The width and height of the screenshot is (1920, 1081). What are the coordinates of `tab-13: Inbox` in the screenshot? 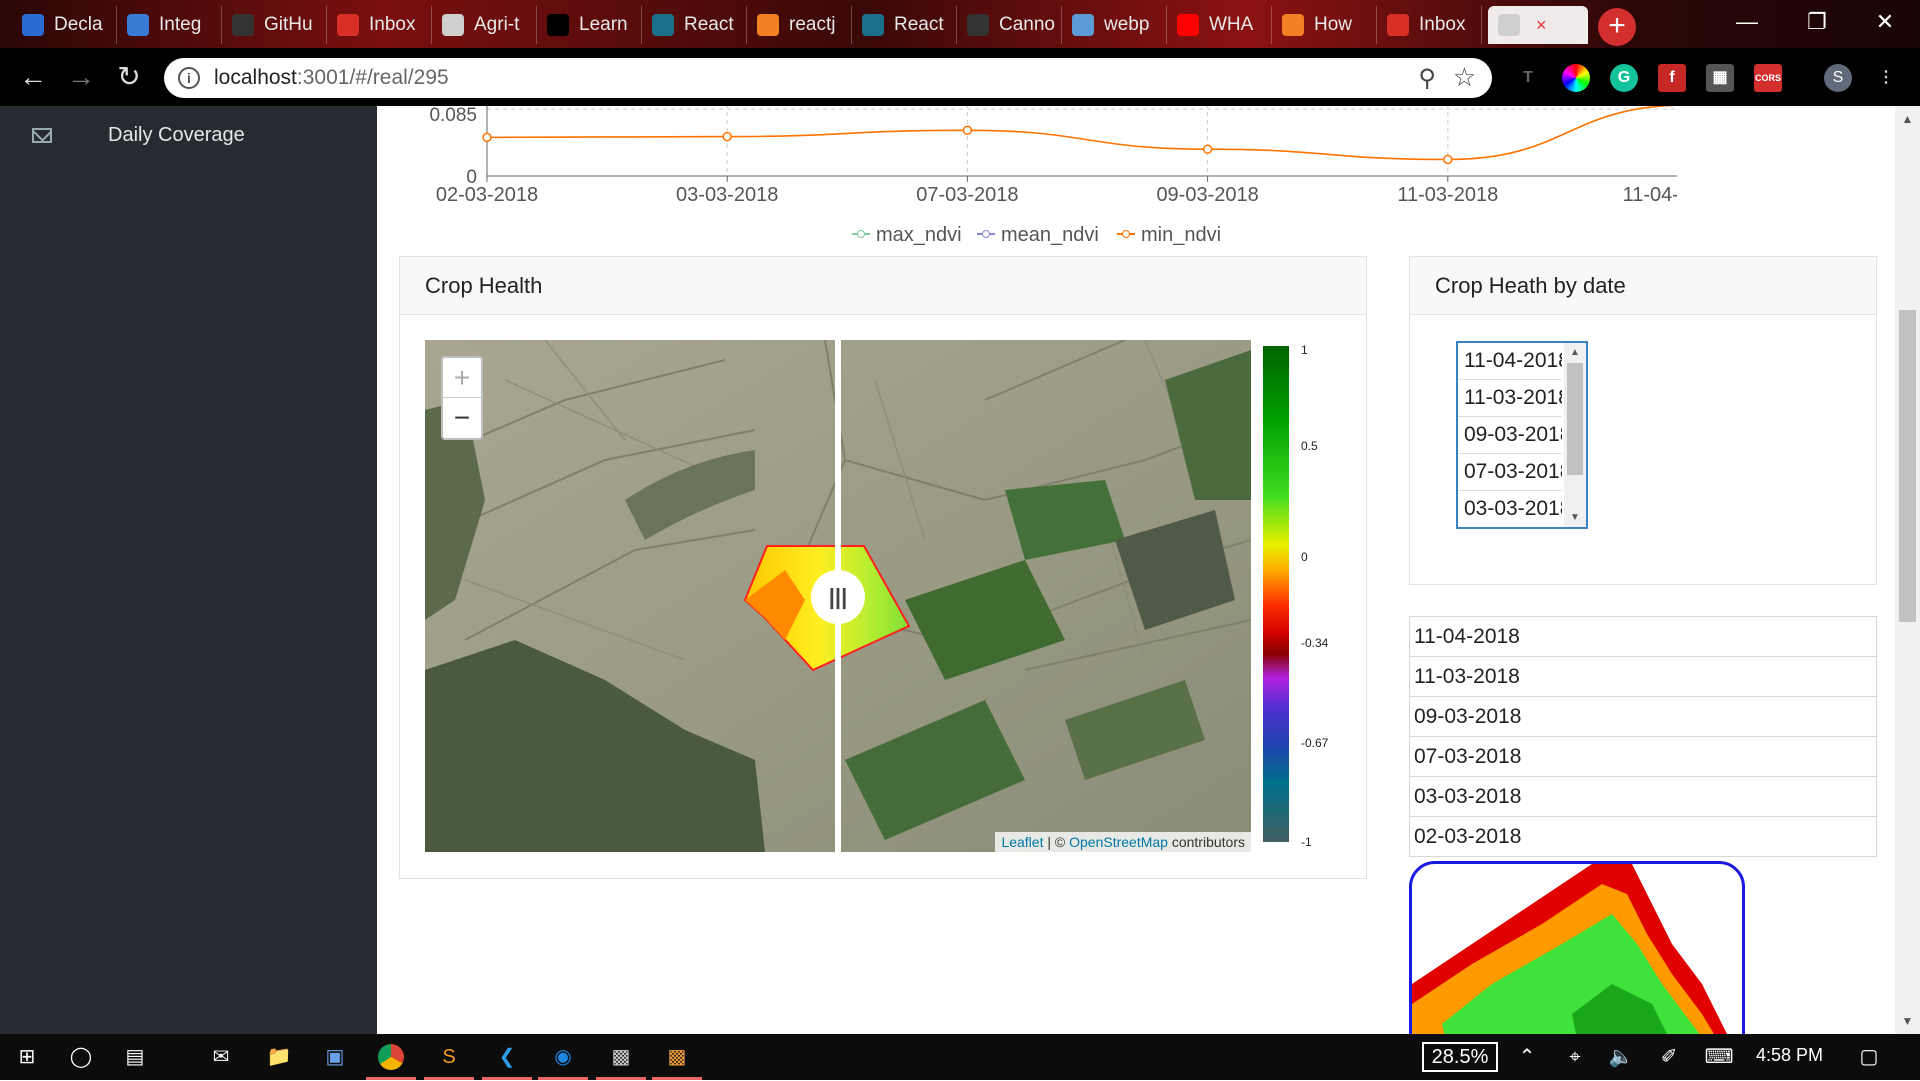 It's located at (1429, 25).